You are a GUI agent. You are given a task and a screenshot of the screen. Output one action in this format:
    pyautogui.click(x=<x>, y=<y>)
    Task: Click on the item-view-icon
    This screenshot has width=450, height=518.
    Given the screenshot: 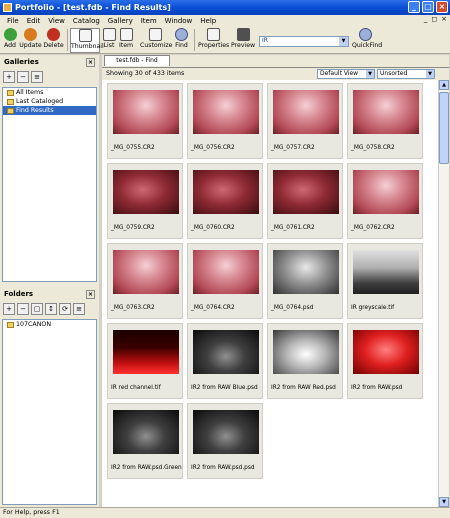 What is the action you would take?
    pyautogui.click(x=126, y=34)
    